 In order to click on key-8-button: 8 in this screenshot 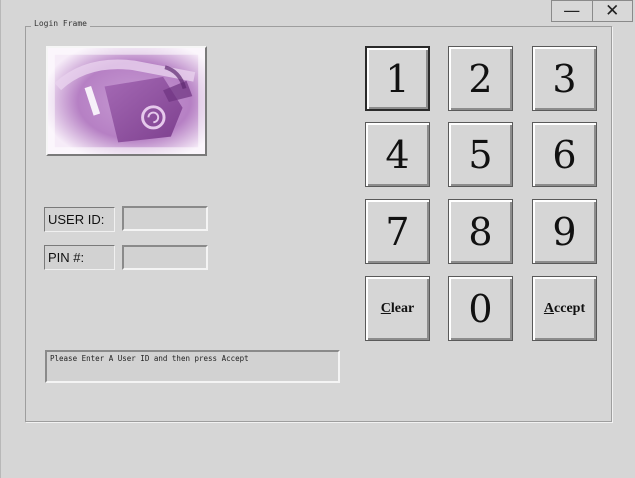, I will do `click(480, 231)`.